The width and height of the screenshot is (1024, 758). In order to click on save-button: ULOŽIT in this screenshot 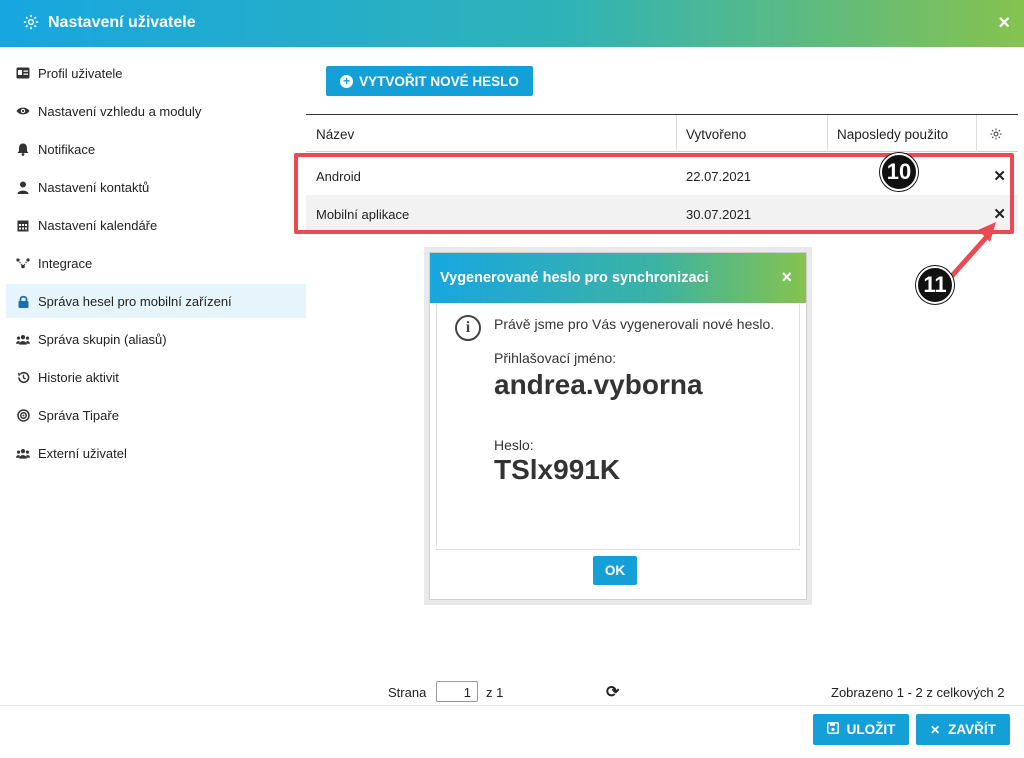, I will do `click(861, 729)`.